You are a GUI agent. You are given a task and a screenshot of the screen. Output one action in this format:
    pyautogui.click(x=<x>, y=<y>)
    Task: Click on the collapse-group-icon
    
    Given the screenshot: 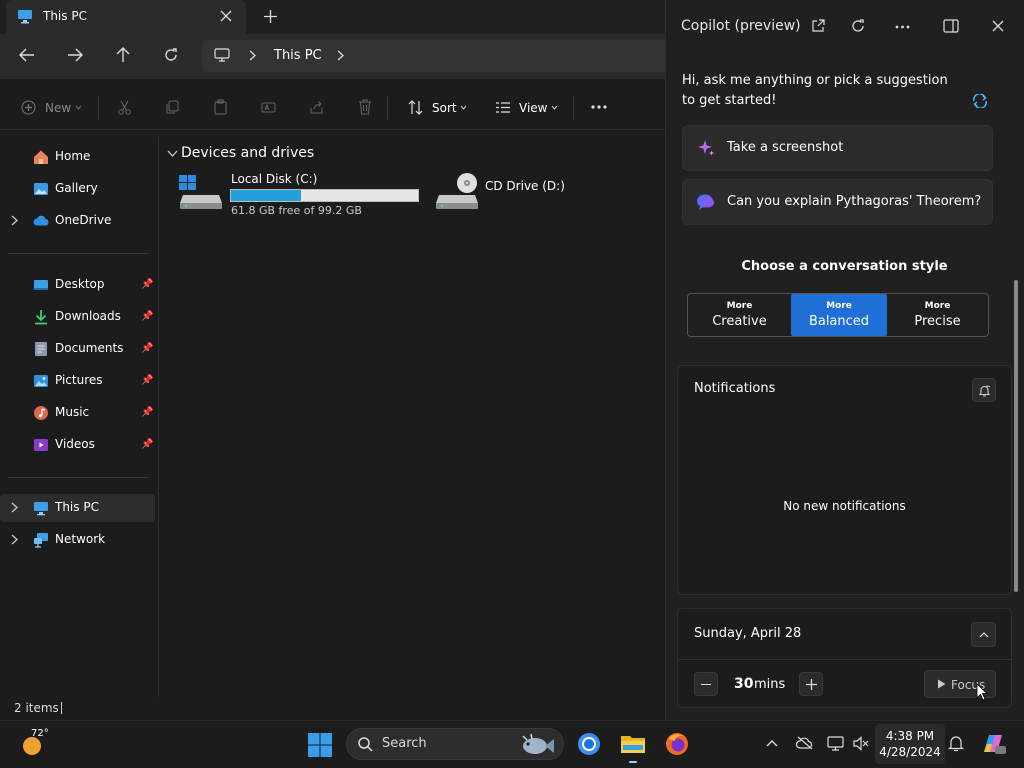 What is the action you would take?
    pyautogui.click(x=172, y=153)
    